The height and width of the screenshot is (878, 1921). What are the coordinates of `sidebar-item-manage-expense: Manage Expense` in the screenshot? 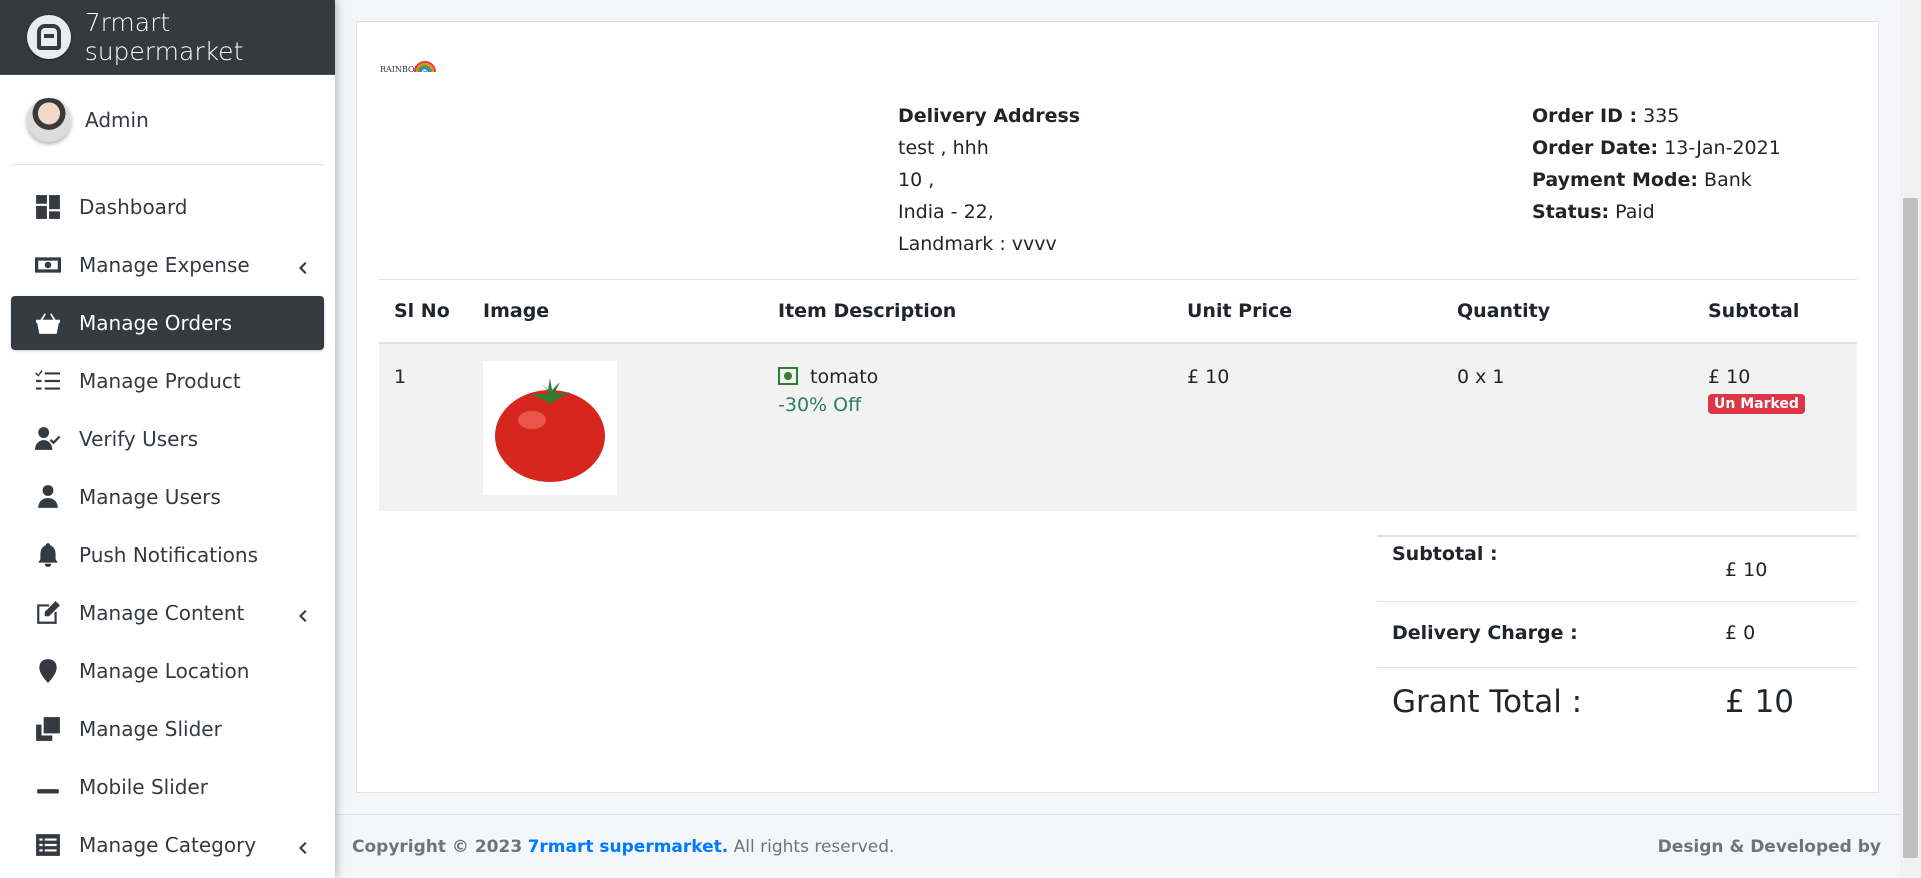 It's located at (167, 265).